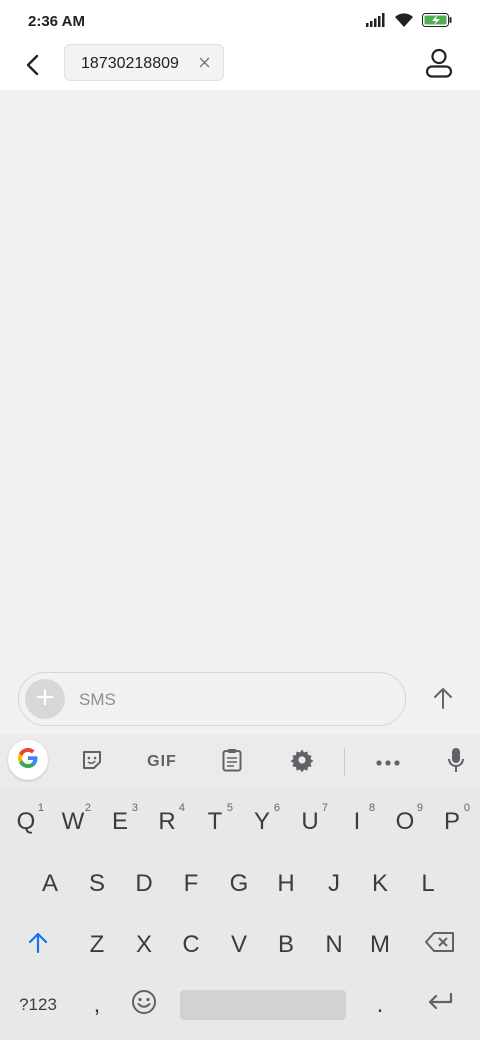 Image resolution: width=480 pixels, height=1040 pixels. What do you see at coordinates (371, 808) in the screenshot?
I see `key-number-hint: 8` at bounding box center [371, 808].